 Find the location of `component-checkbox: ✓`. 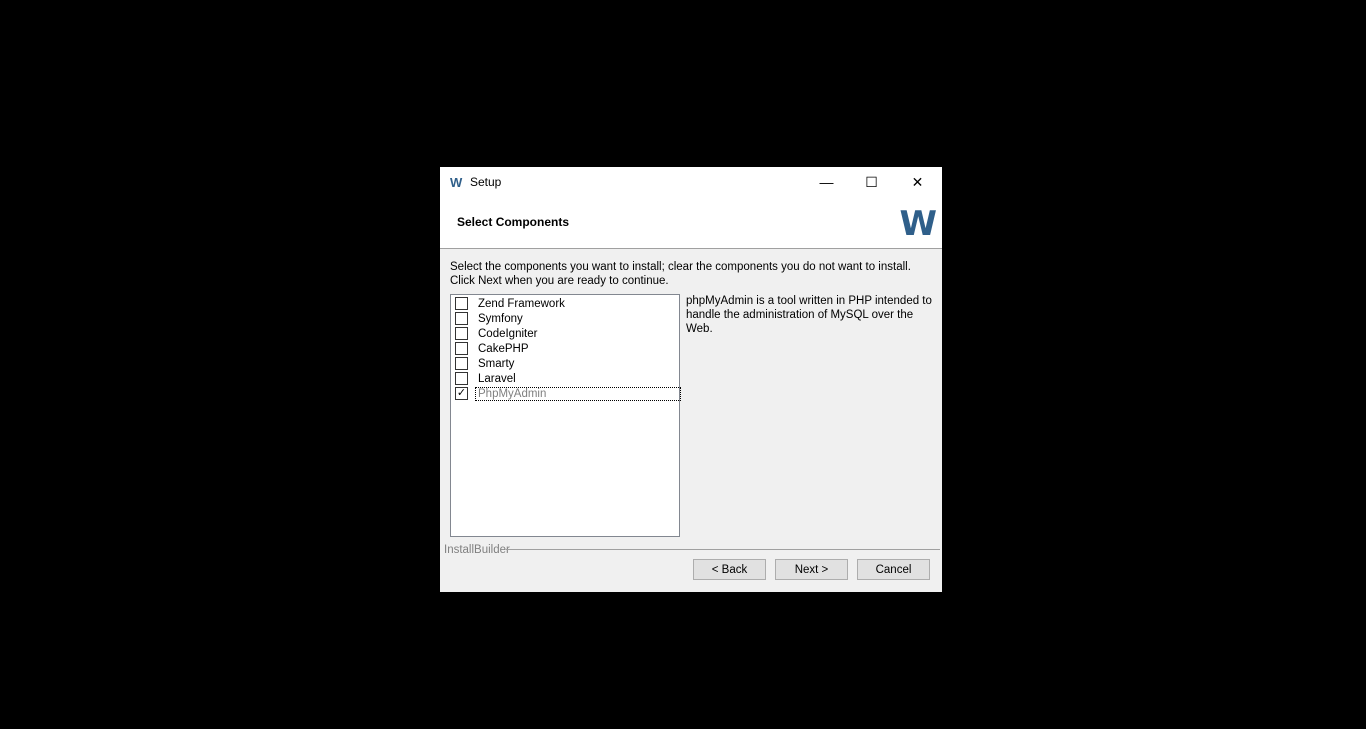

component-checkbox: ✓ is located at coordinates (461, 393).